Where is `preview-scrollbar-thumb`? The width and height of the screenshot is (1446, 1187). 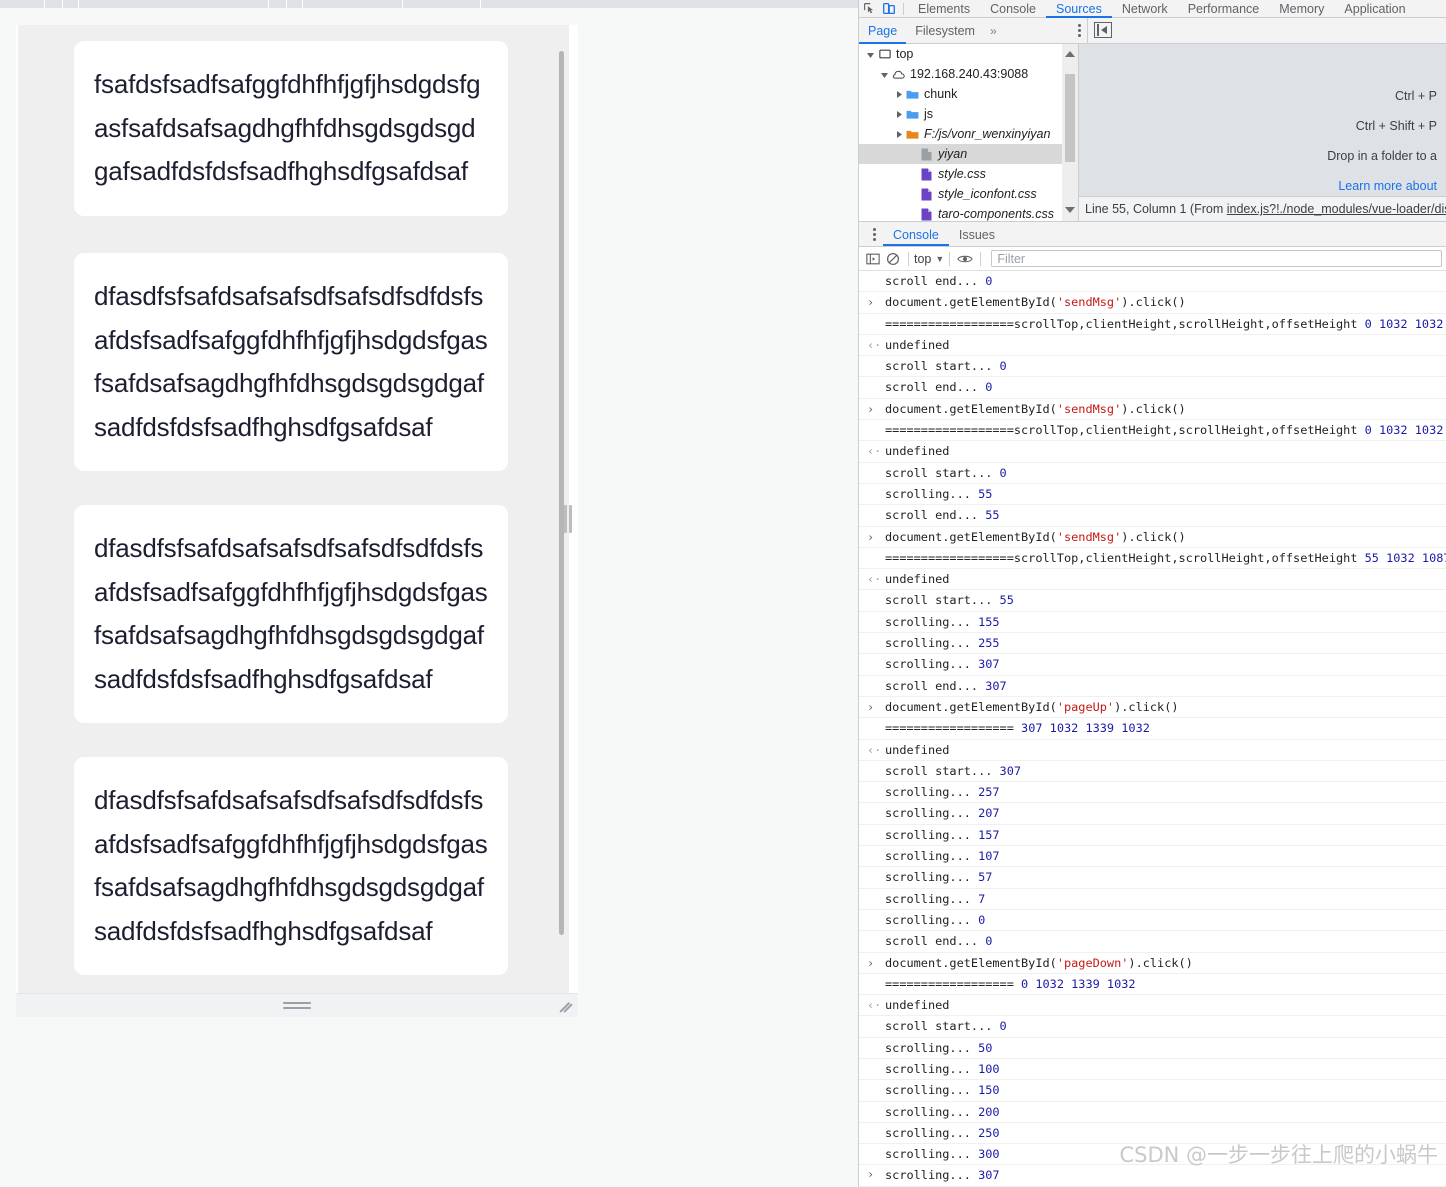
preview-scrollbar-thumb is located at coordinates (561, 493).